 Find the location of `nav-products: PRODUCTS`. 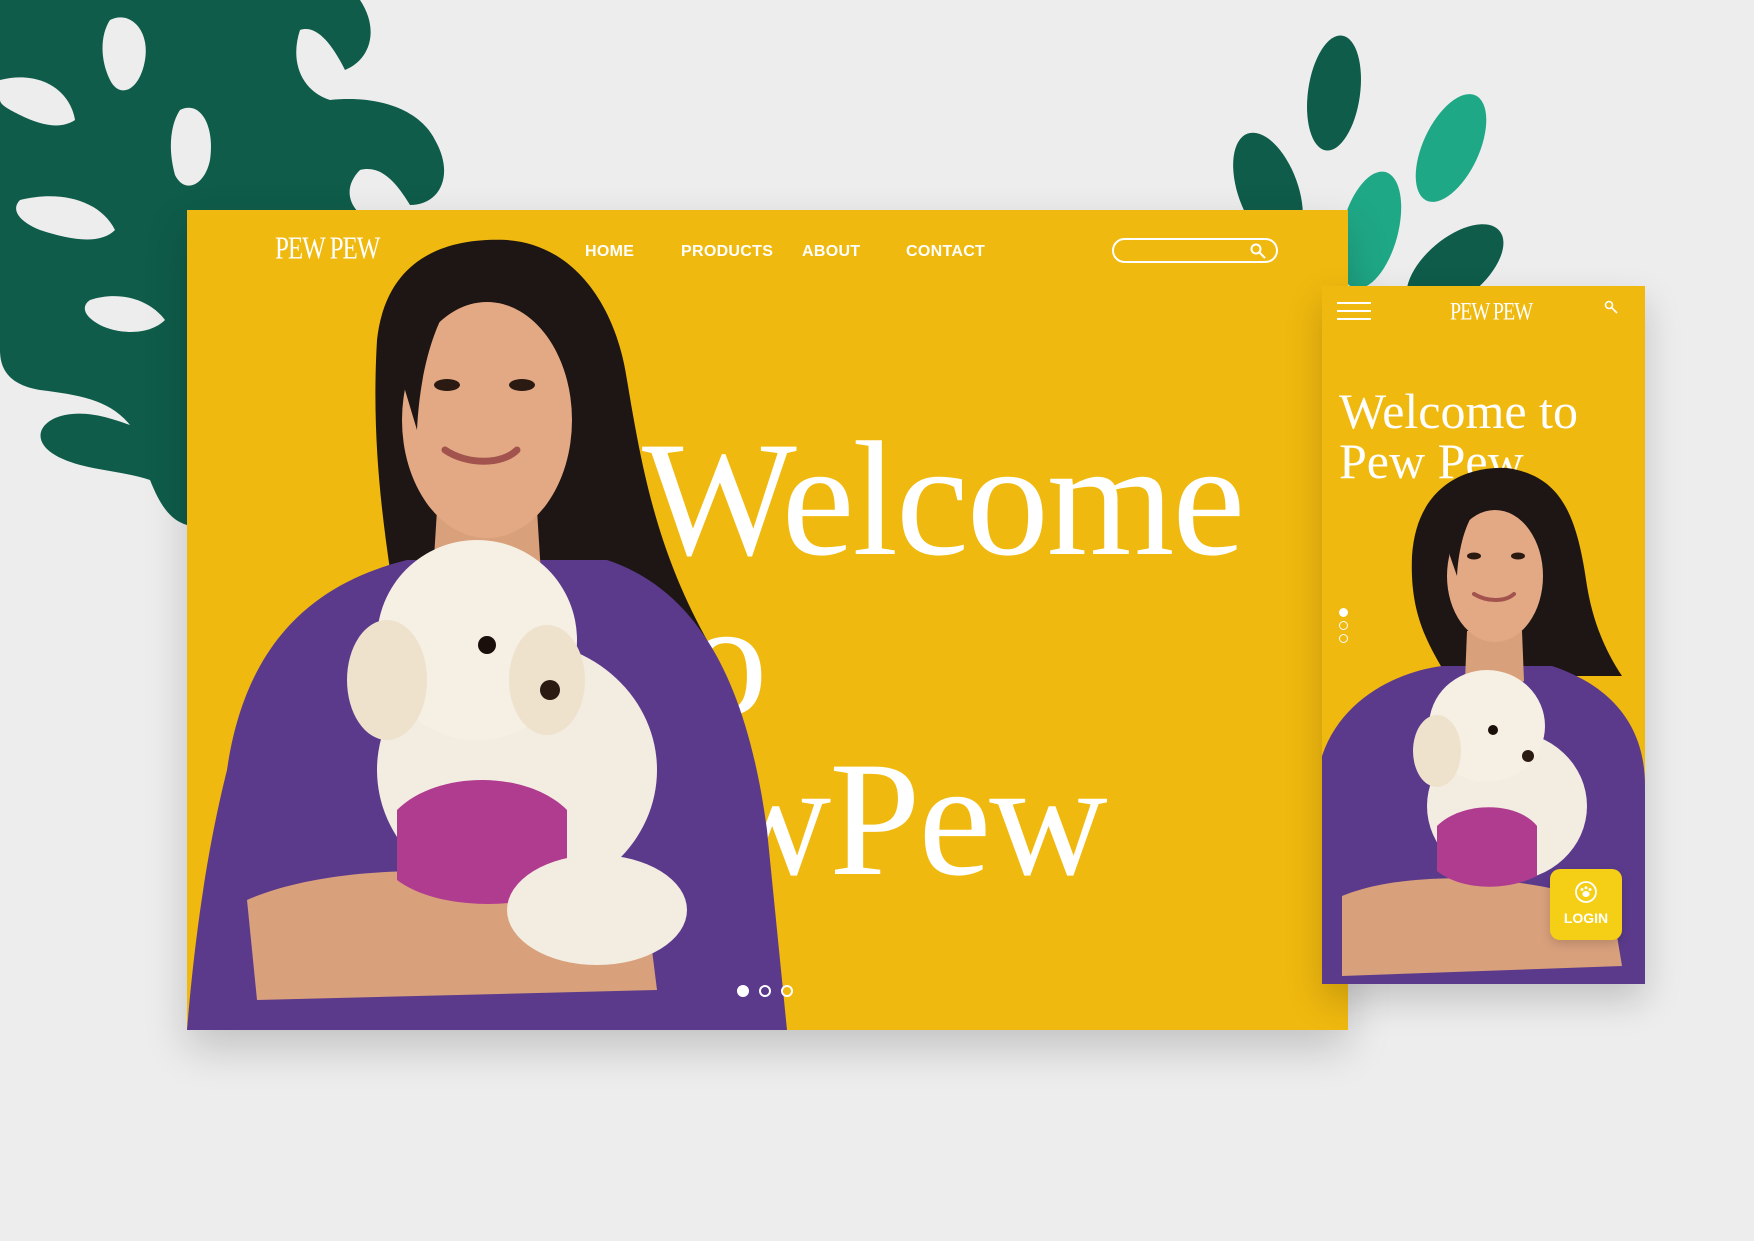

nav-products: PRODUCTS is located at coordinates (727, 252).